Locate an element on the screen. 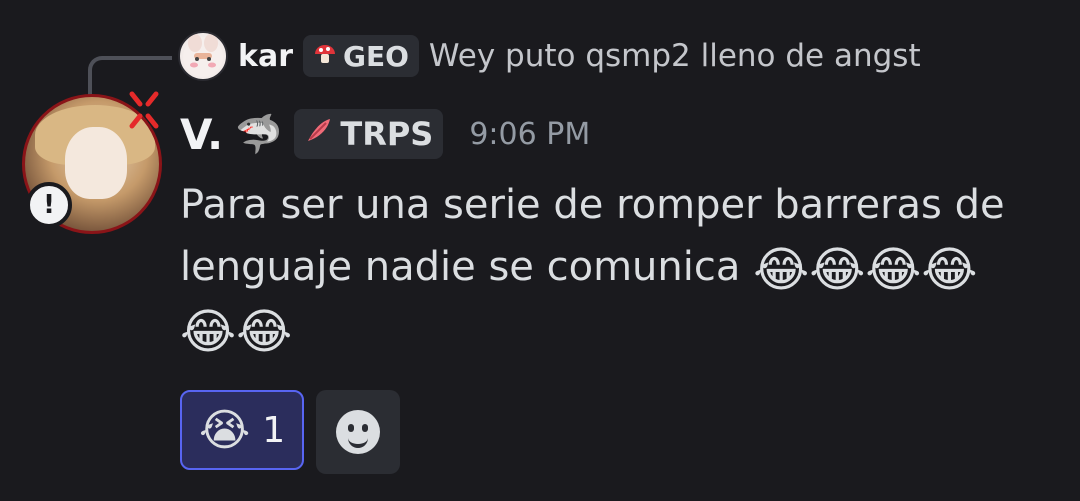  reactions-bar: 😭 1 is located at coordinates (290, 432).